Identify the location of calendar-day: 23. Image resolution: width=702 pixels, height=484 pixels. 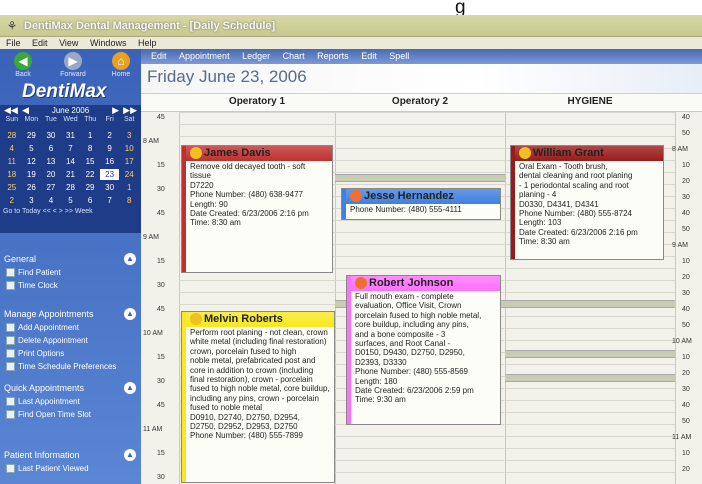
(109, 174).